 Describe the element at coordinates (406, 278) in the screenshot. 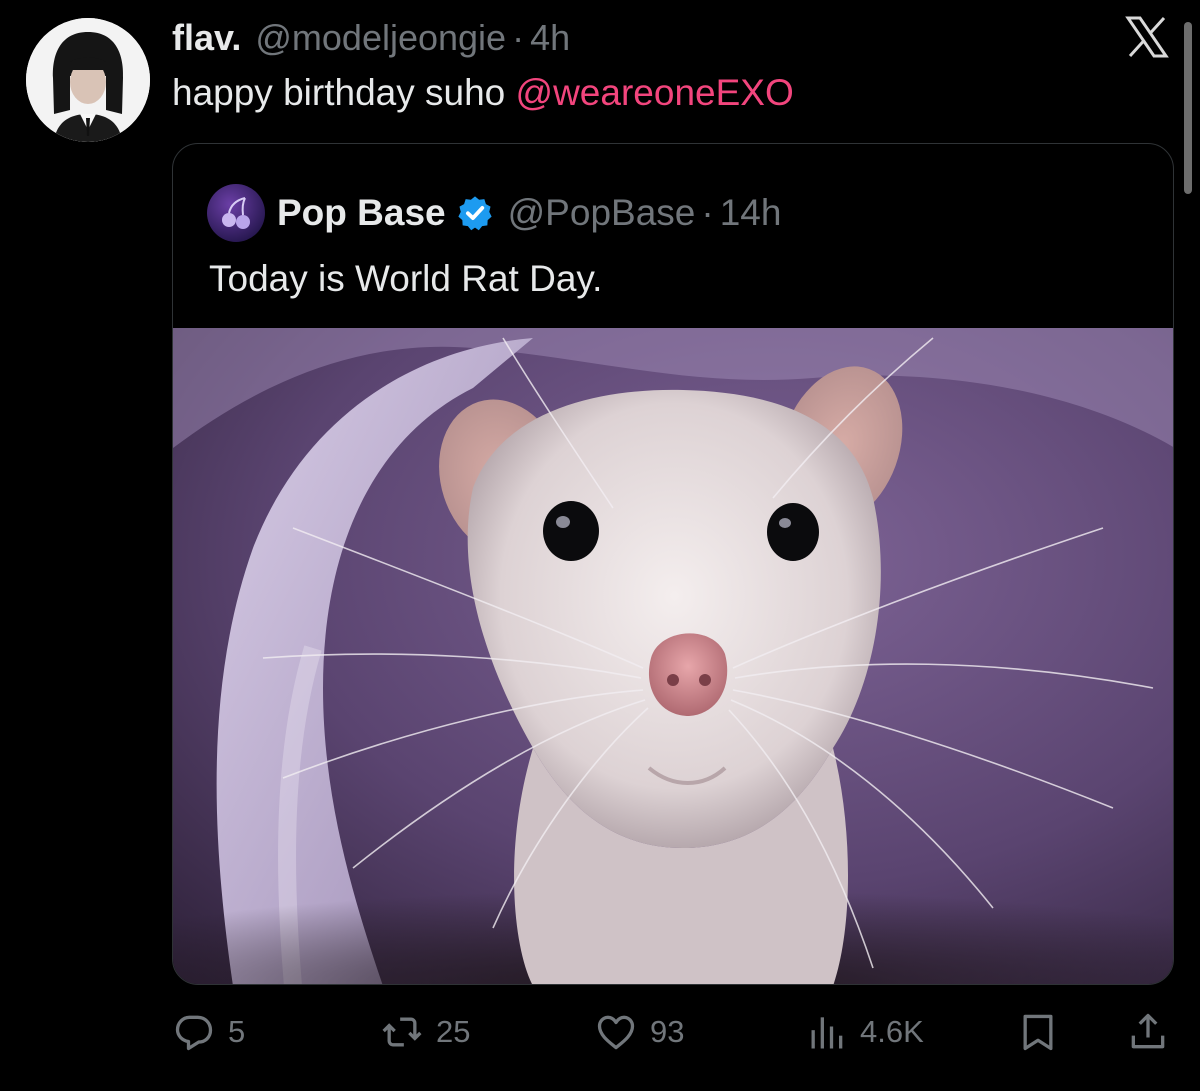

I see `quoted-tweet-text: Today is World Rat Day.` at that location.